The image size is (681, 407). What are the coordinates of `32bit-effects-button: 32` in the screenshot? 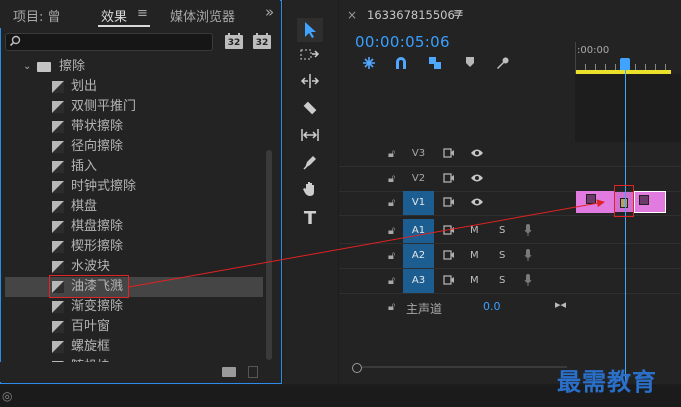 It's located at (262, 41).